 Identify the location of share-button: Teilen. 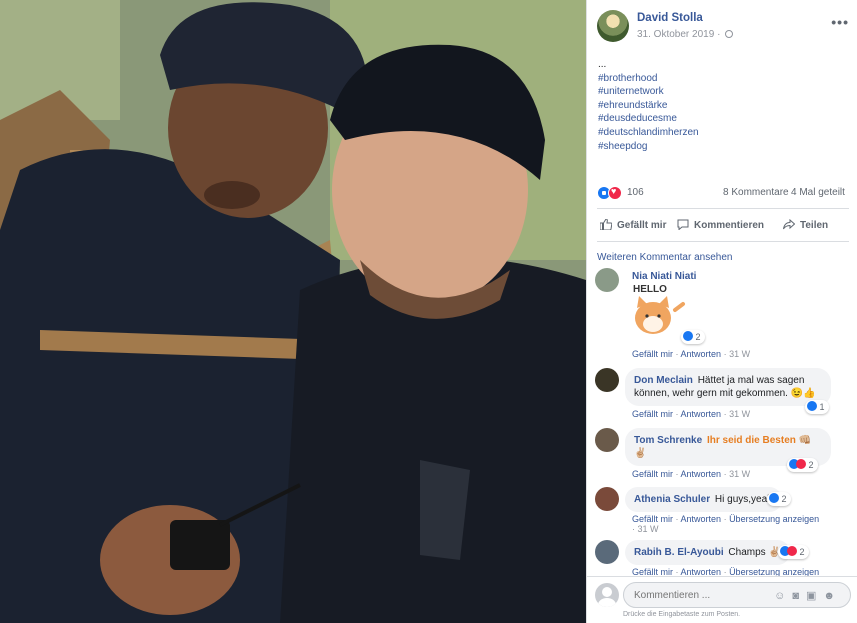
(805, 225).